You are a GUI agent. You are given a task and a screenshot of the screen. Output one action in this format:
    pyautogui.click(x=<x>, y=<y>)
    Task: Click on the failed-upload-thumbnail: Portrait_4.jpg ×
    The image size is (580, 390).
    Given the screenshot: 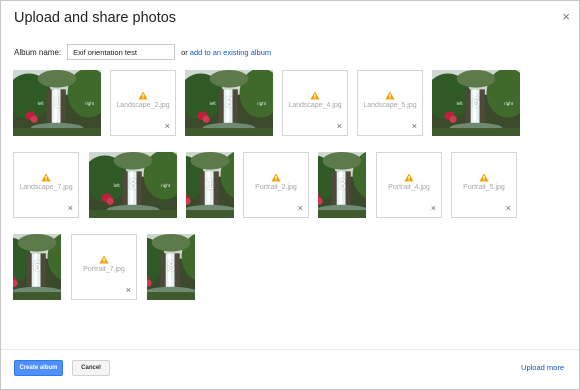 What is the action you would take?
    pyautogui.click(x=409, y=185)
    